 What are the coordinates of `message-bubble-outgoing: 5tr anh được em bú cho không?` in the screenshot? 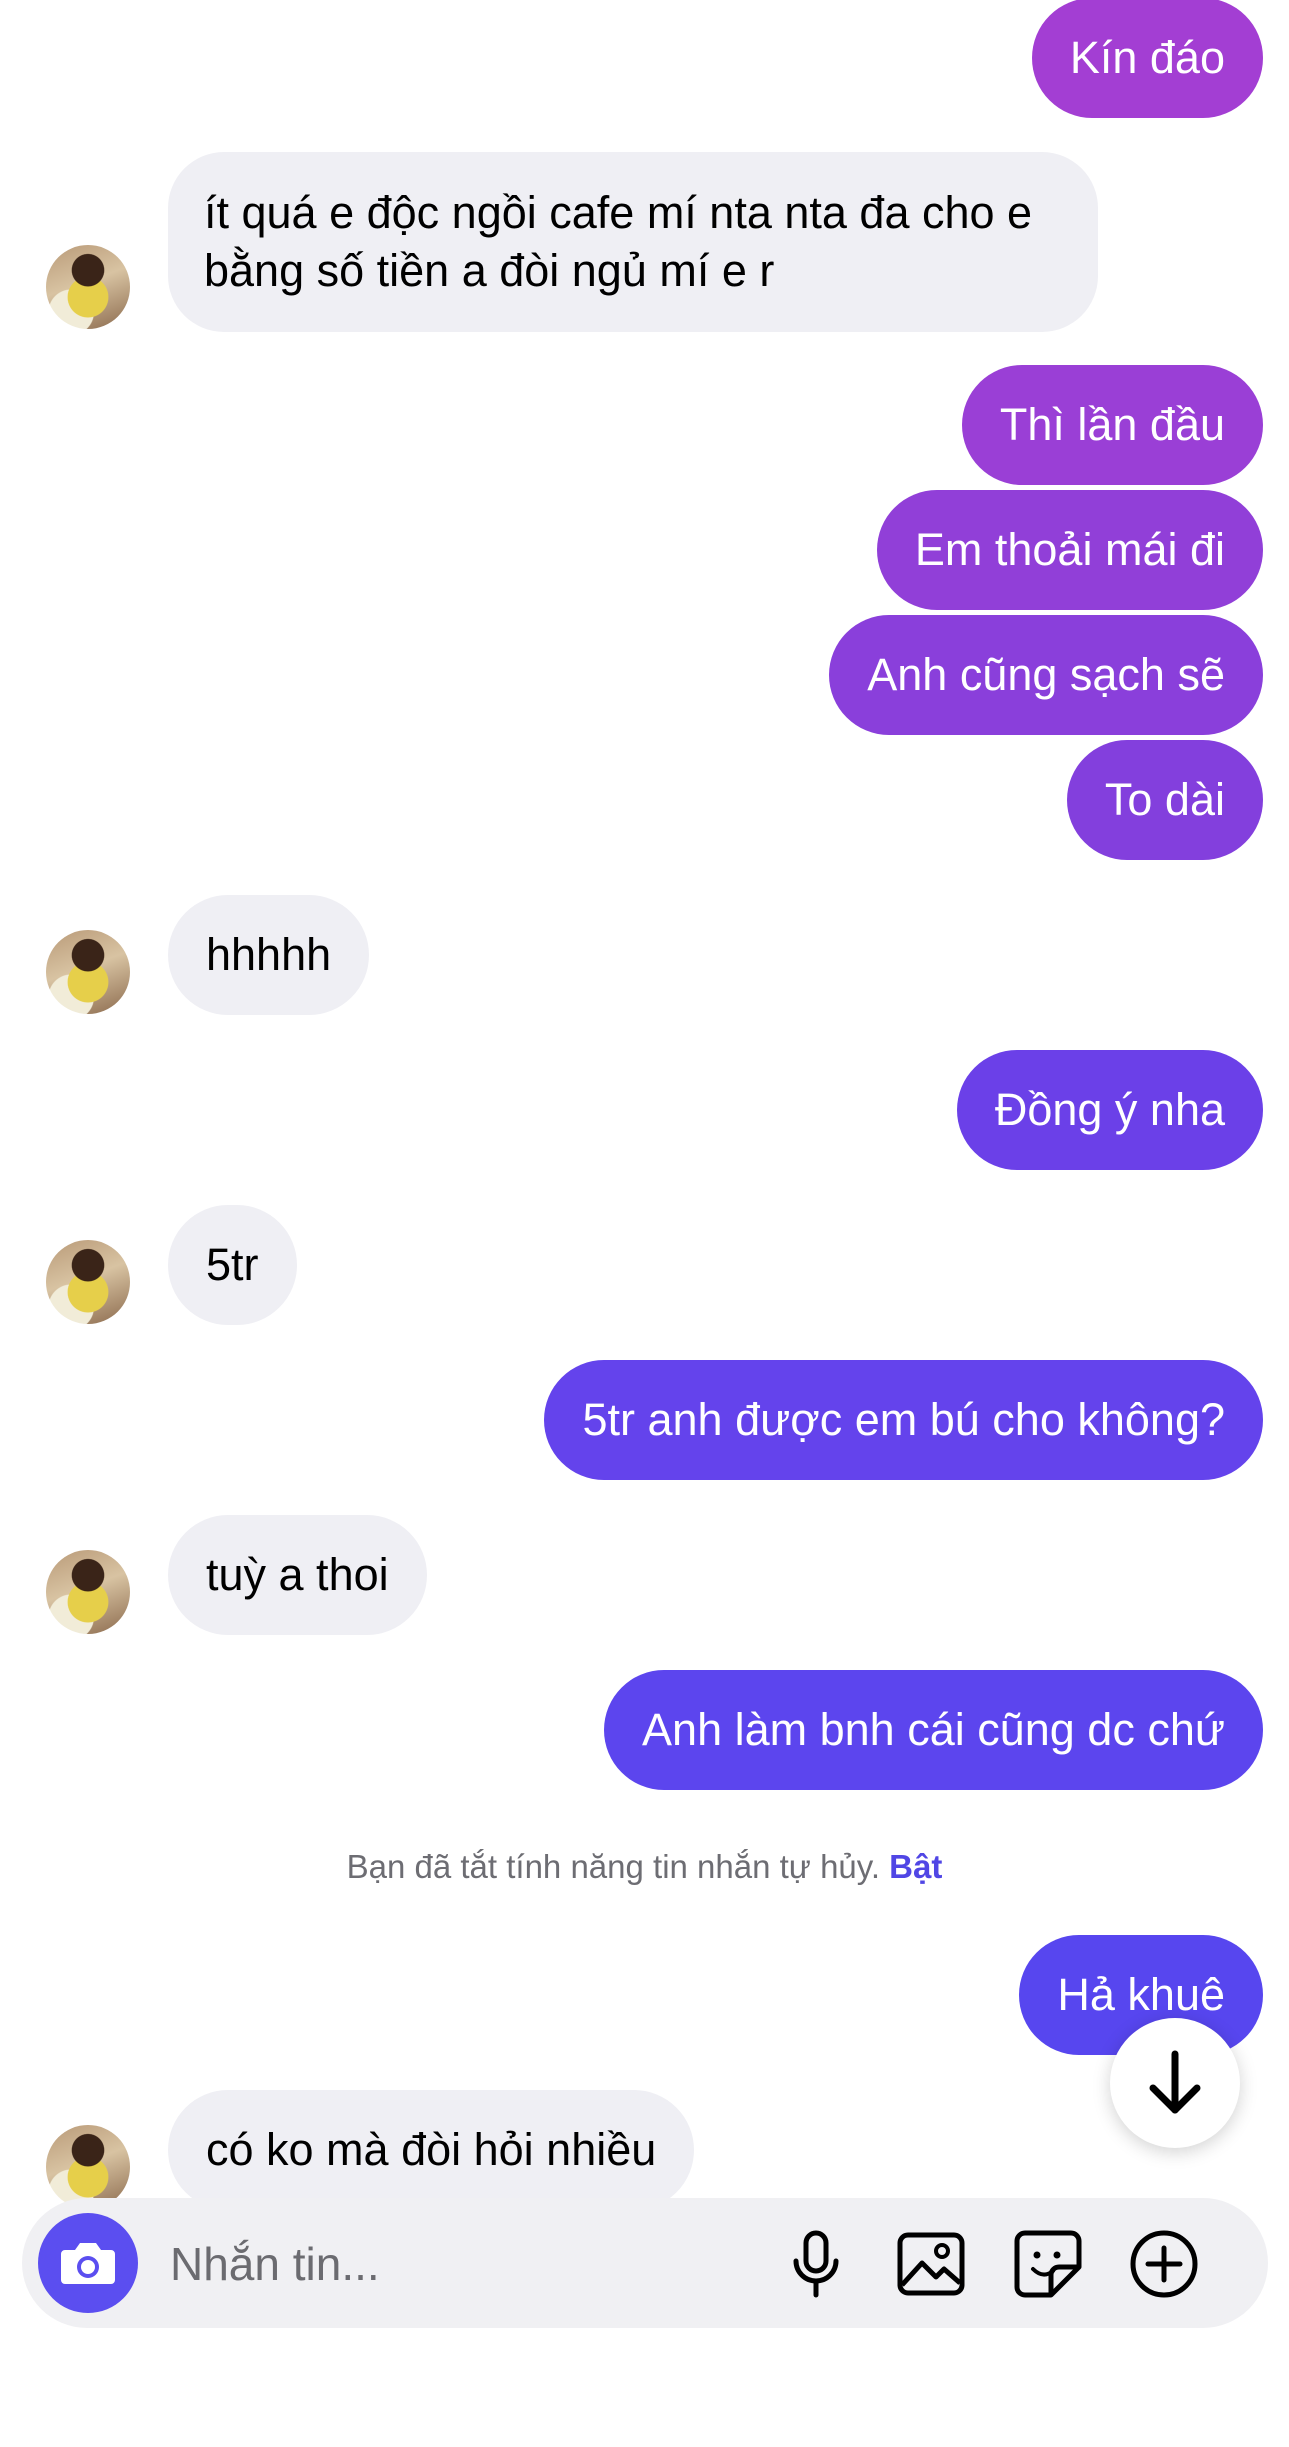 It's located at (903, 1420).